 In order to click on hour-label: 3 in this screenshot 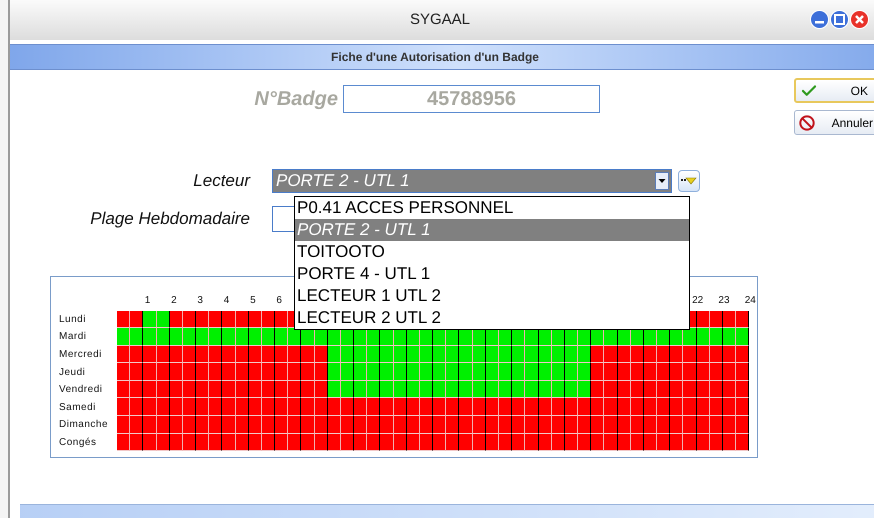, I will do `click(200, 300)`.